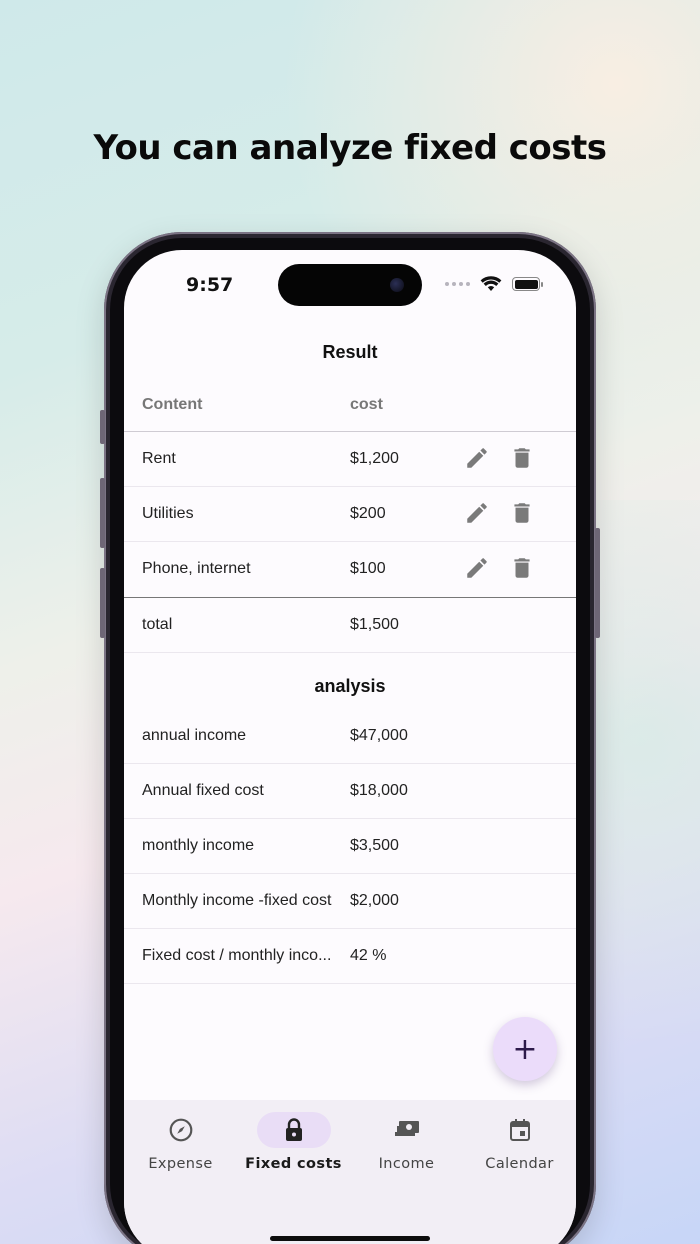 This screenshot has width=700, height=1244. I want to click on row-content: Rent, so click(159, 458).